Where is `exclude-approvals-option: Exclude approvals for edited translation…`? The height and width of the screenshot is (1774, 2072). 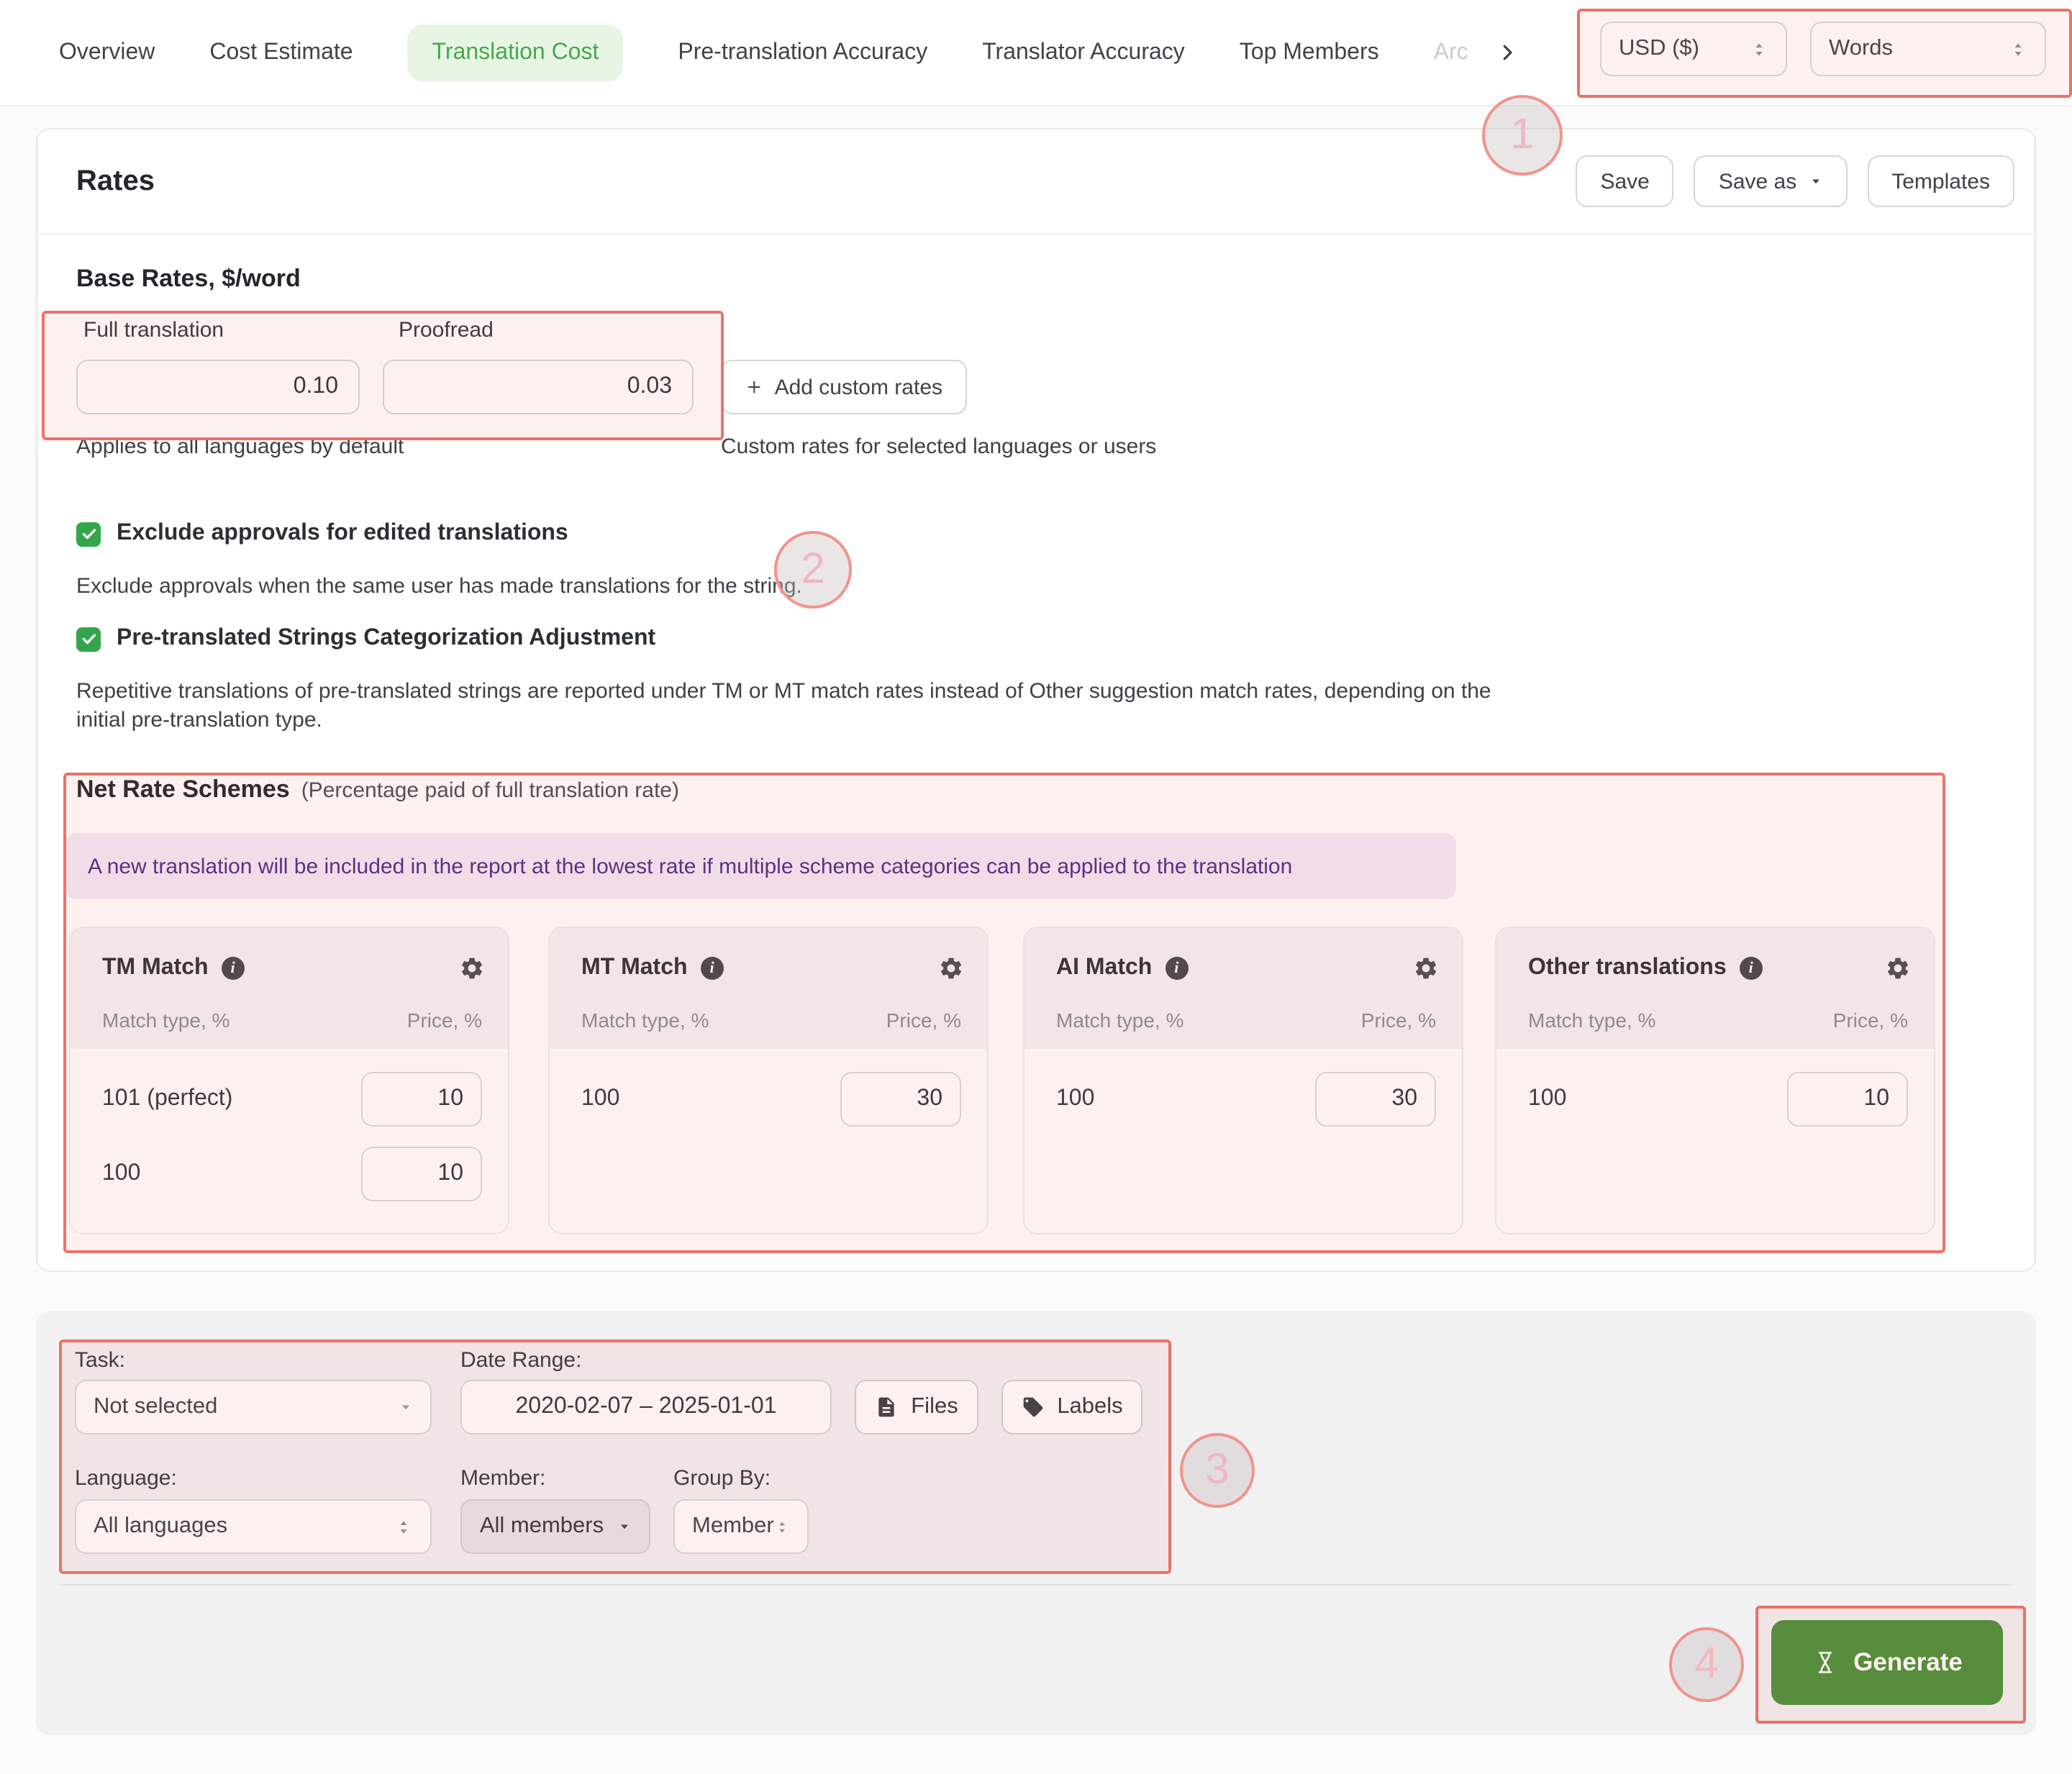
exclude-approvals-option: Exclude approvals for edited translation… is located at coordinates (322, 534).